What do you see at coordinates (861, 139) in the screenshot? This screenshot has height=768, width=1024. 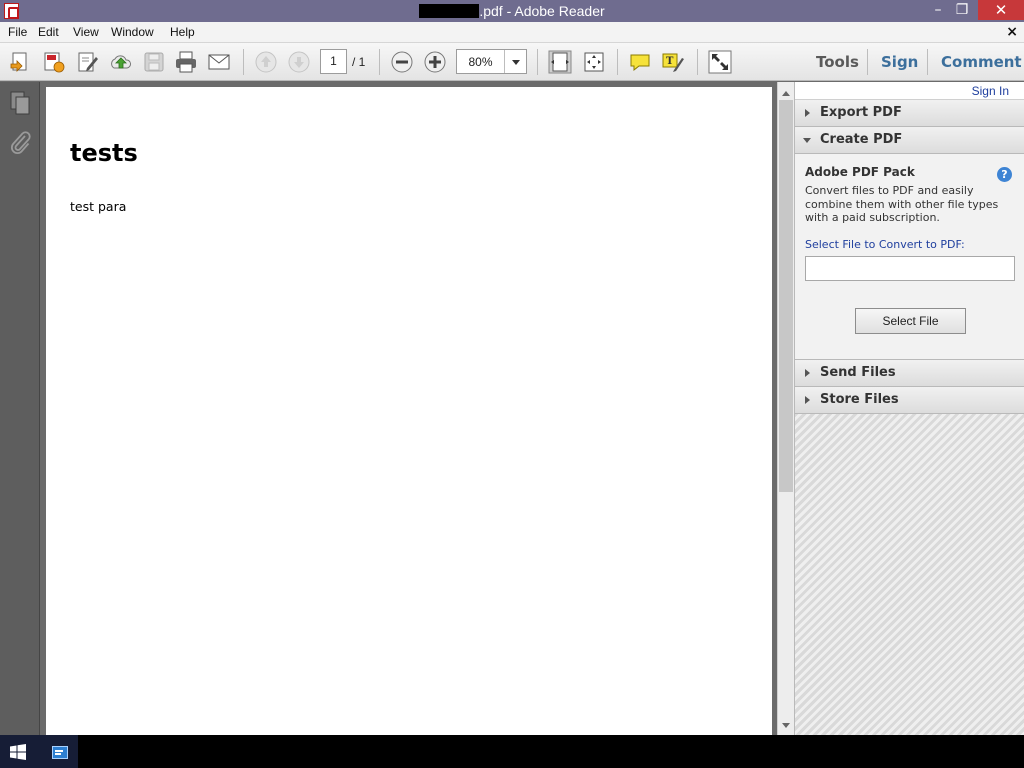 I see `section-label: Create PDF` at bounding box center [861, 139].